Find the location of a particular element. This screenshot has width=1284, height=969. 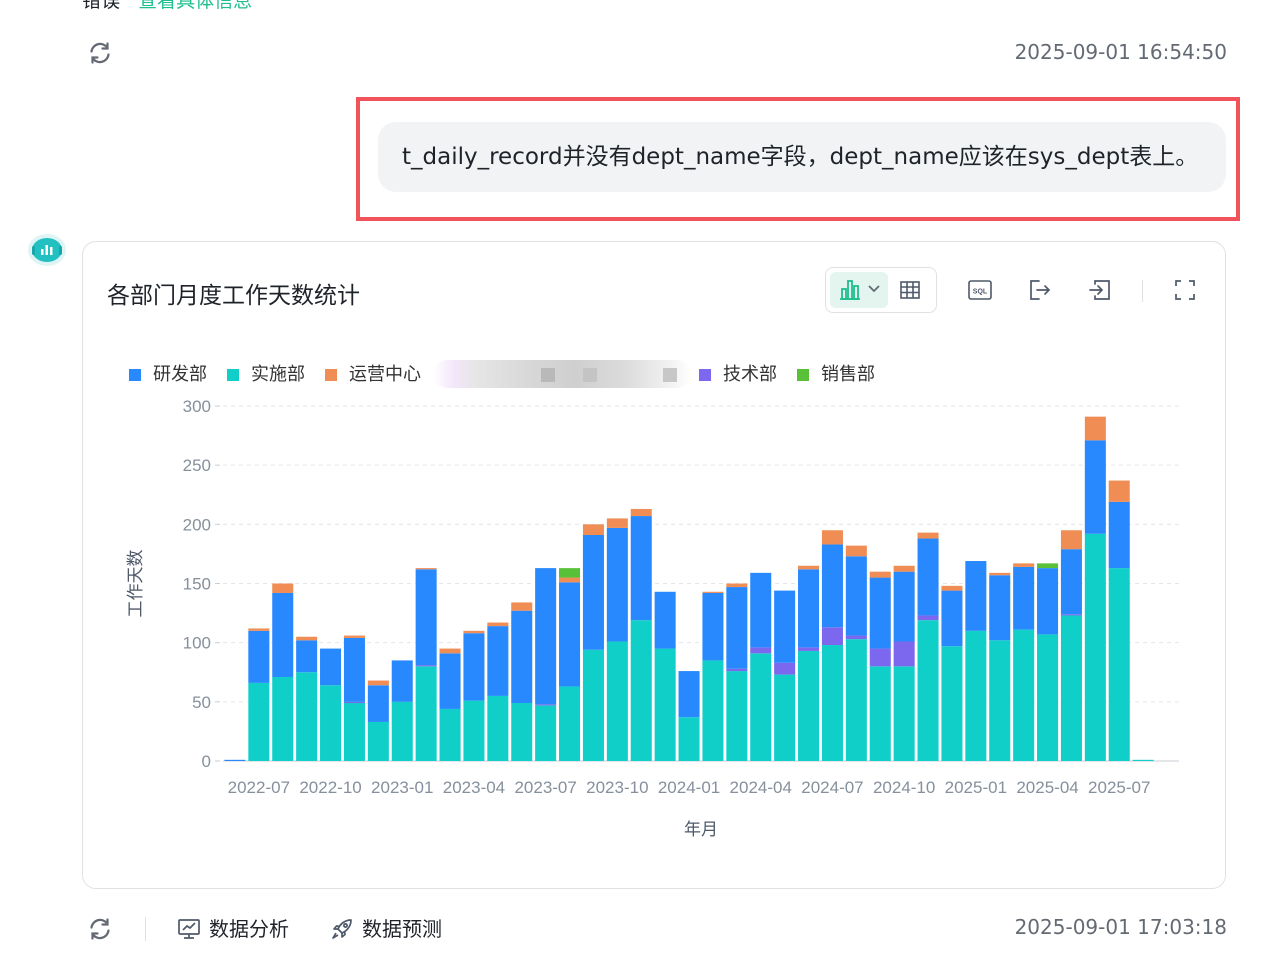

x-tick-label: 2022-10 is located at coordinates (330, 787).